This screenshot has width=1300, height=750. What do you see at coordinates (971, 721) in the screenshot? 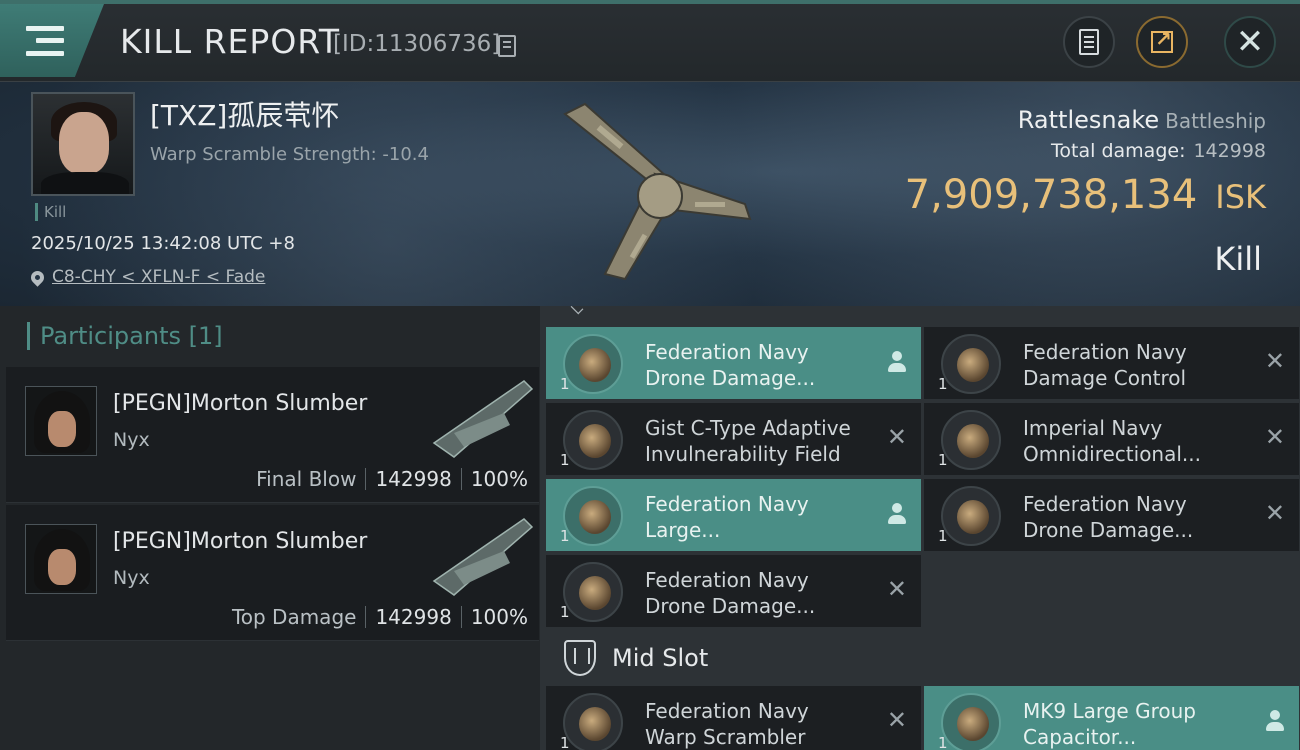
I see `capacitor-icon` at bounding box center [971, 721].